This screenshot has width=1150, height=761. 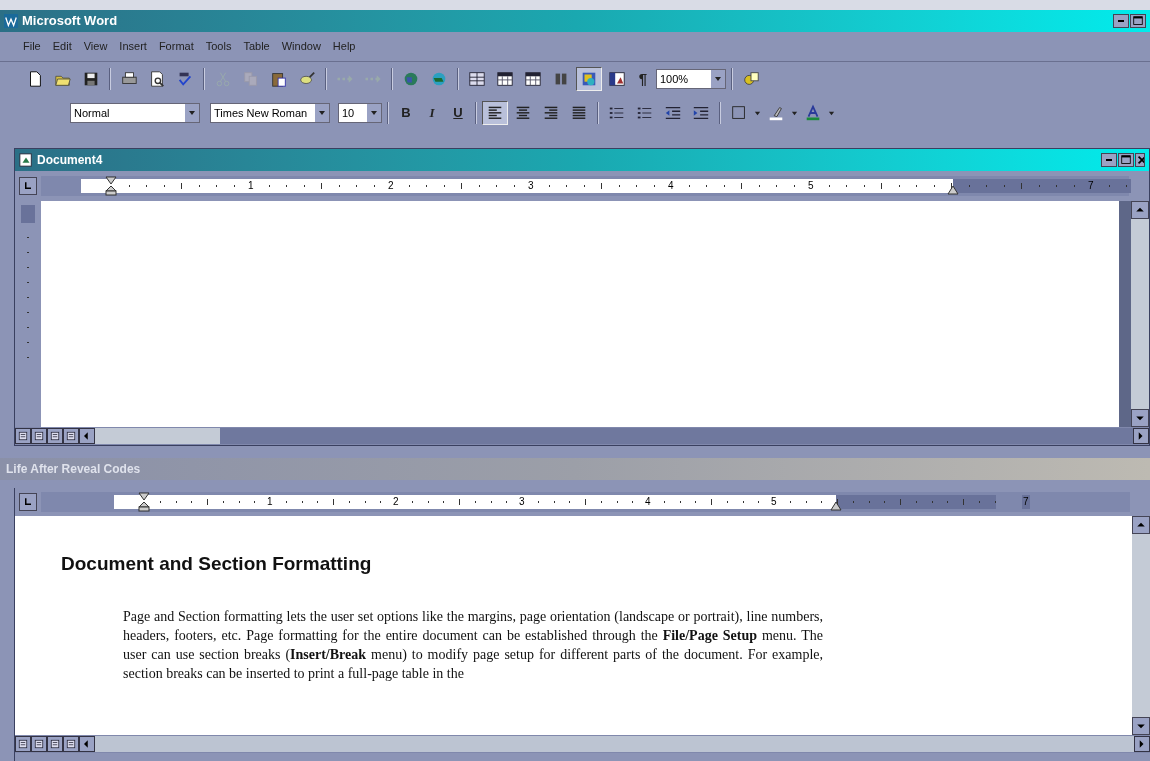 I want to click on menu-item: Table, so click(x=256, y=46).